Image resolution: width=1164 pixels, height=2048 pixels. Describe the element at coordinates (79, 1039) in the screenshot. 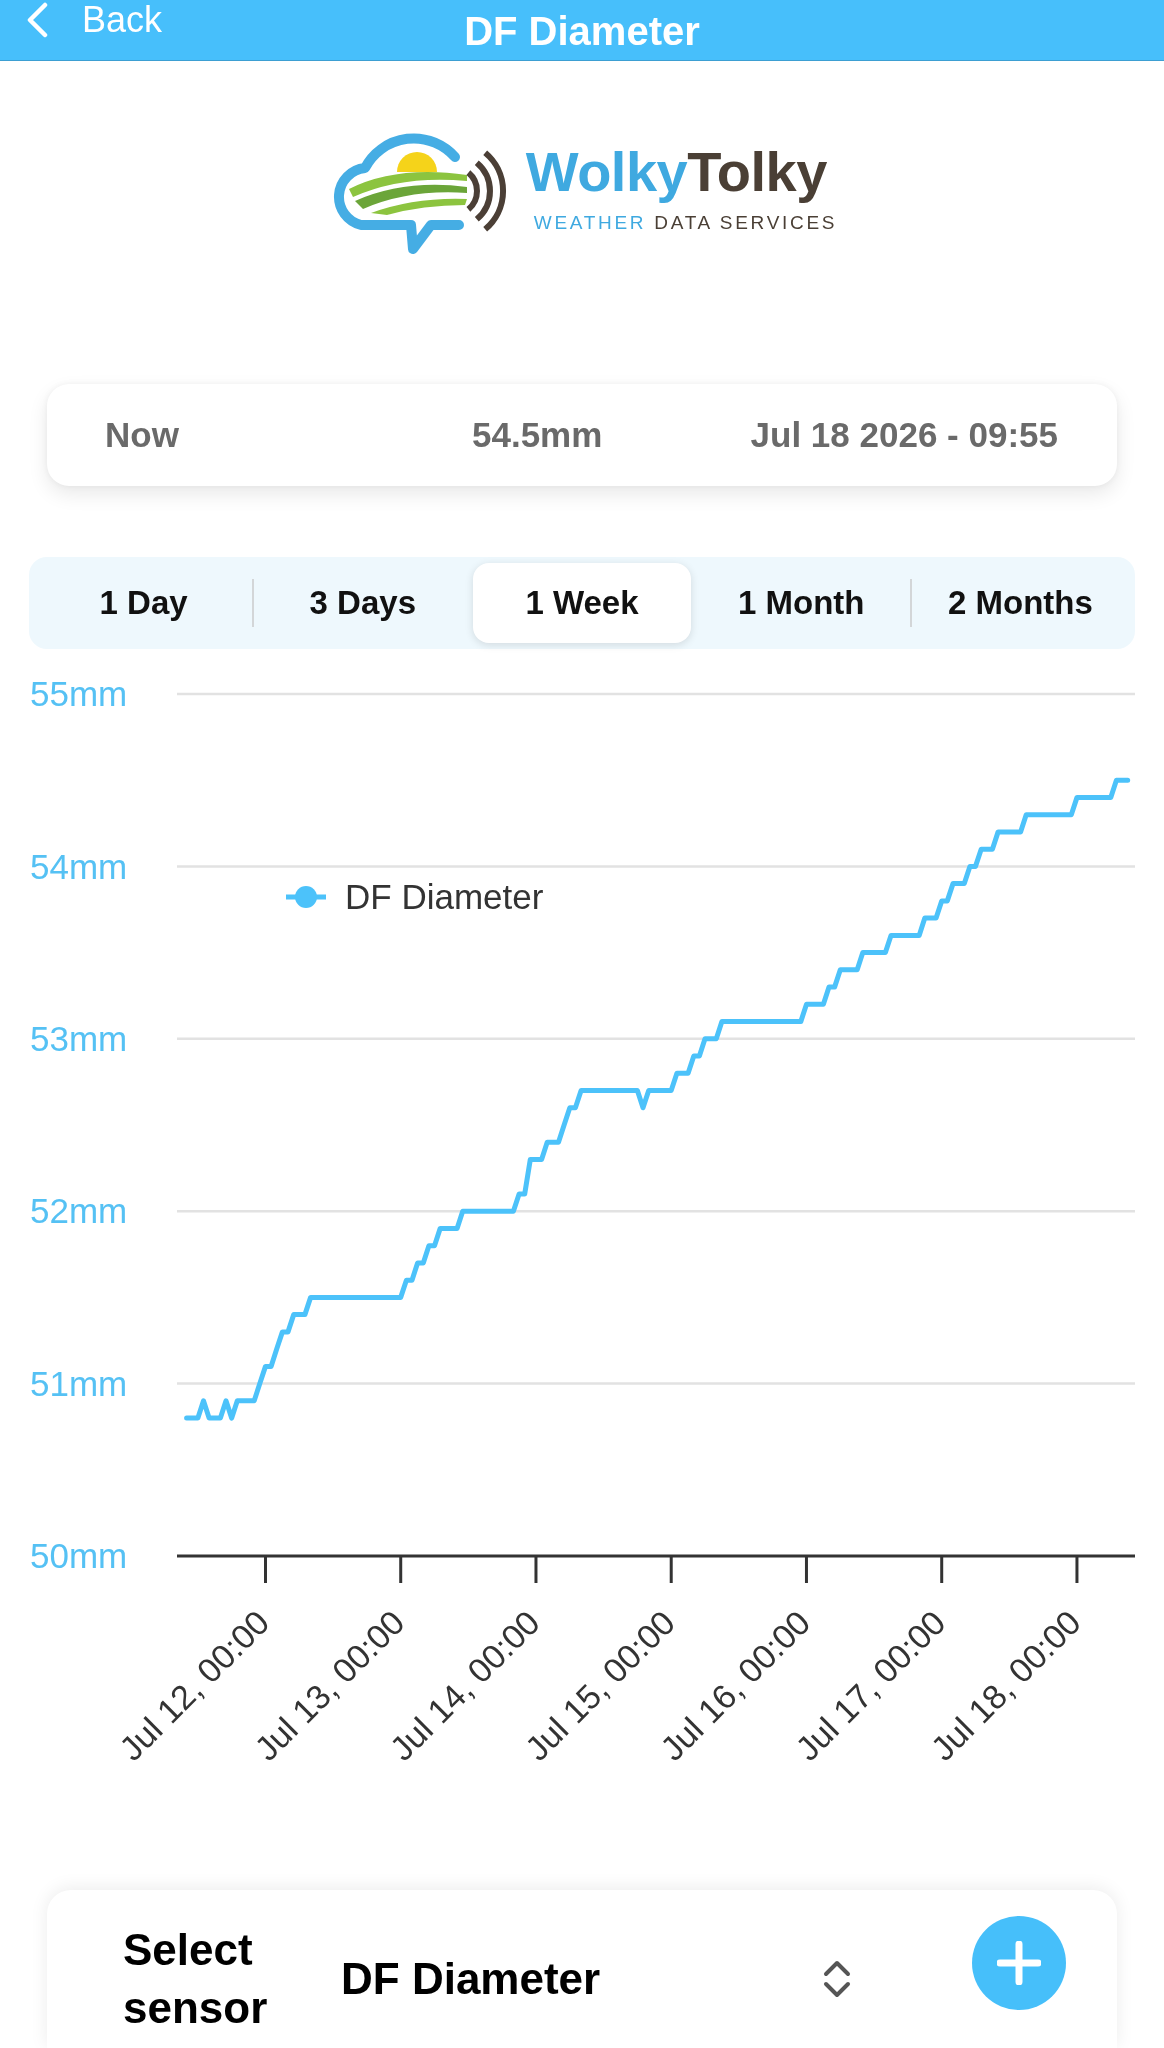

I see `y-axis-label: 53mm` at that location.